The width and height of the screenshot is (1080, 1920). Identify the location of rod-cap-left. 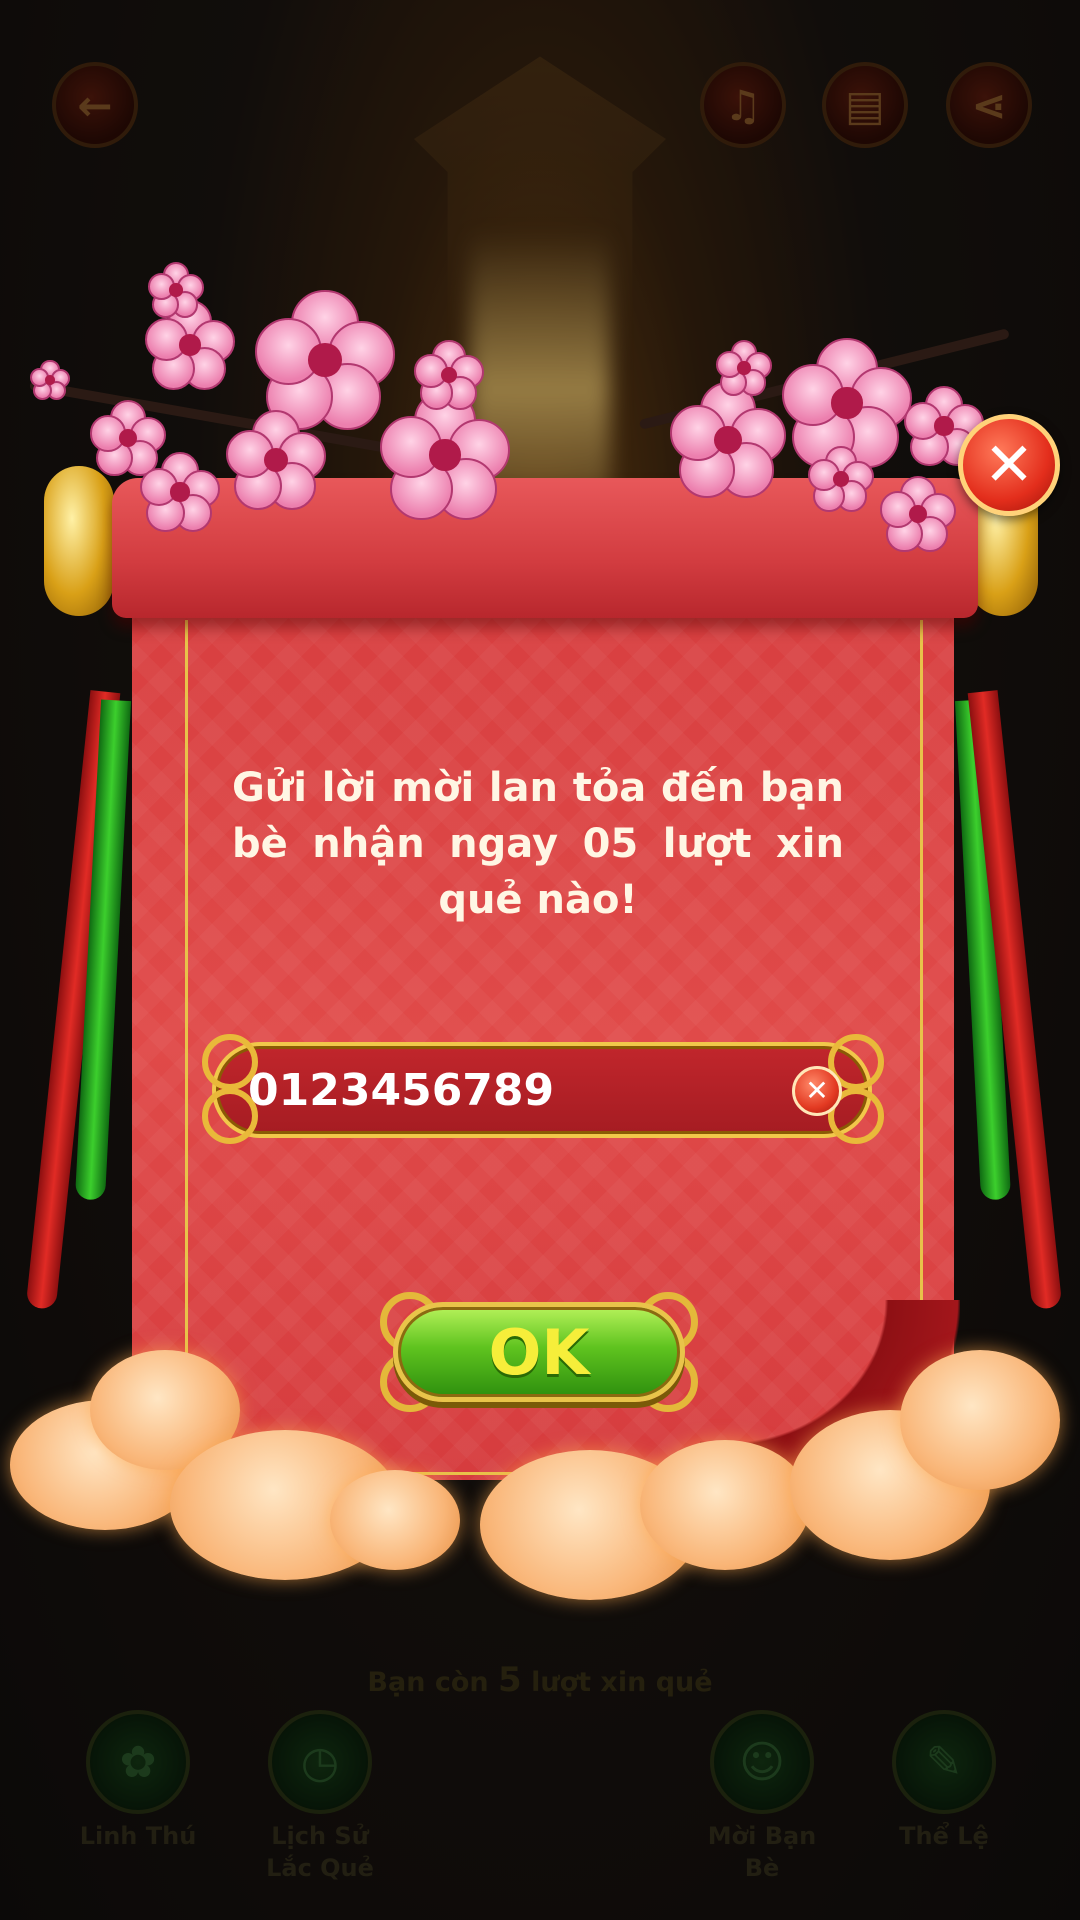
(79, 541).